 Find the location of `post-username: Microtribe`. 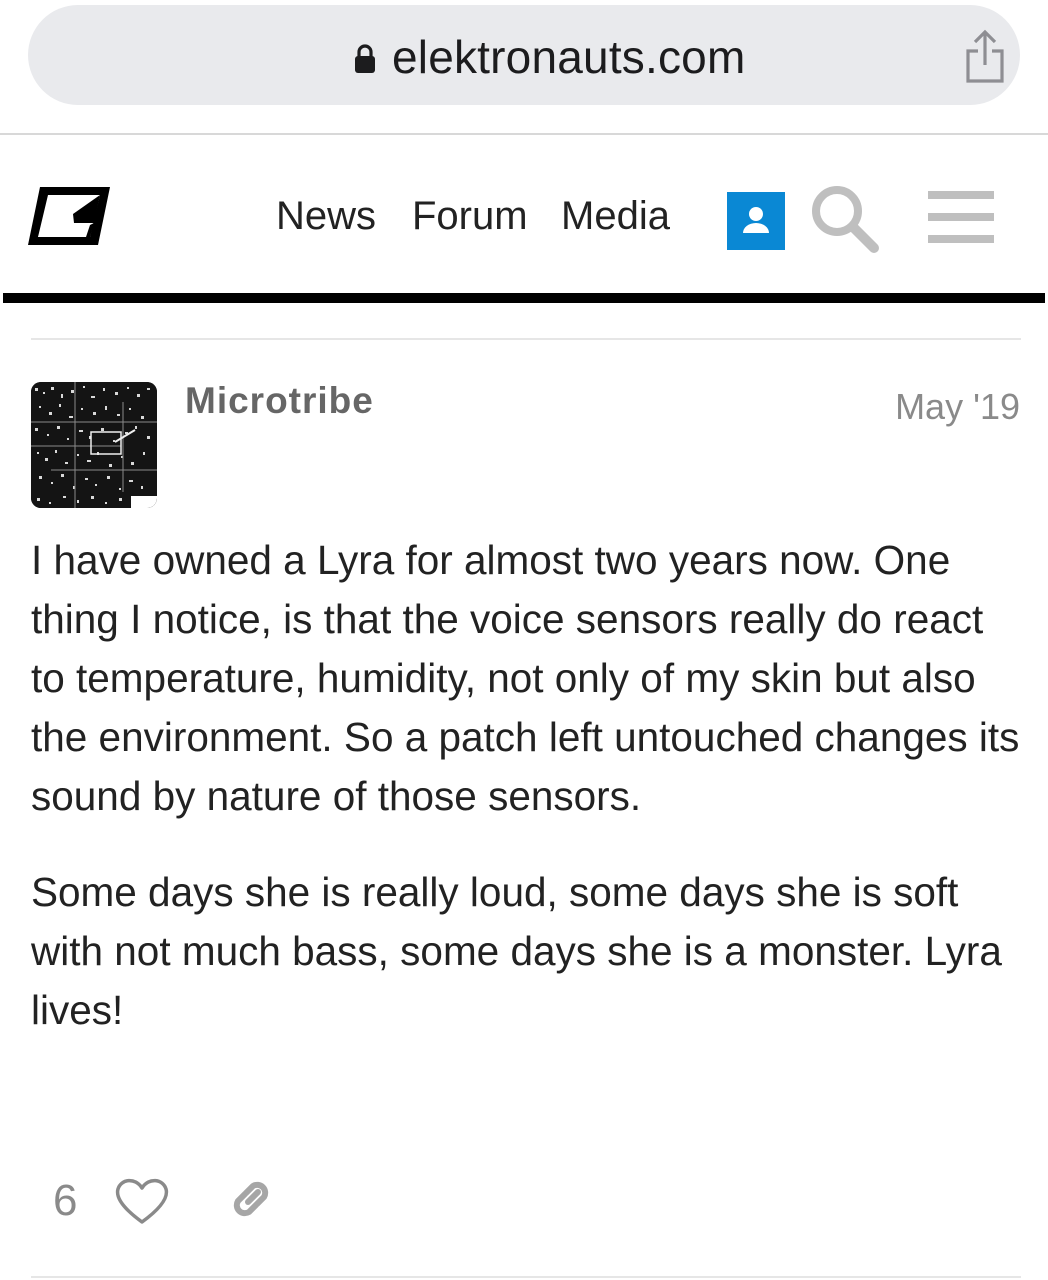

post-username: Microtribe is located at coordinates (279, 401).